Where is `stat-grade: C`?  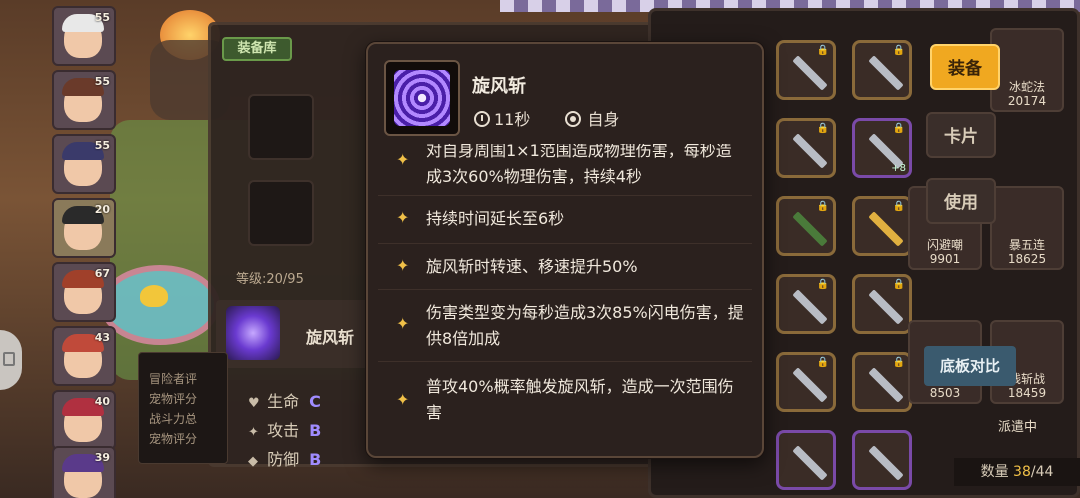 stat-grade: C is located at coordinates (315, 401).